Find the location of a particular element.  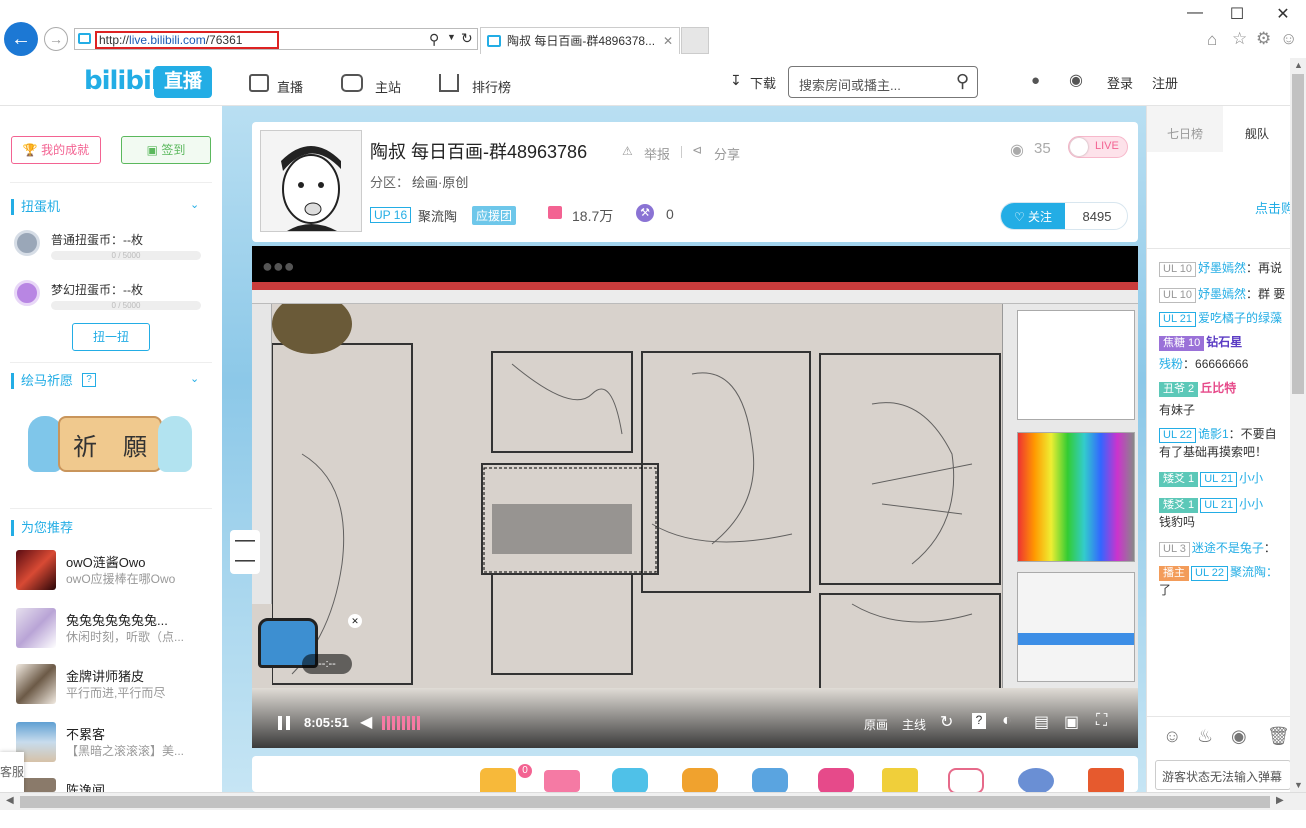

url-text: http://live.bilibili.com/76361 is located at coordinates (187, 40).